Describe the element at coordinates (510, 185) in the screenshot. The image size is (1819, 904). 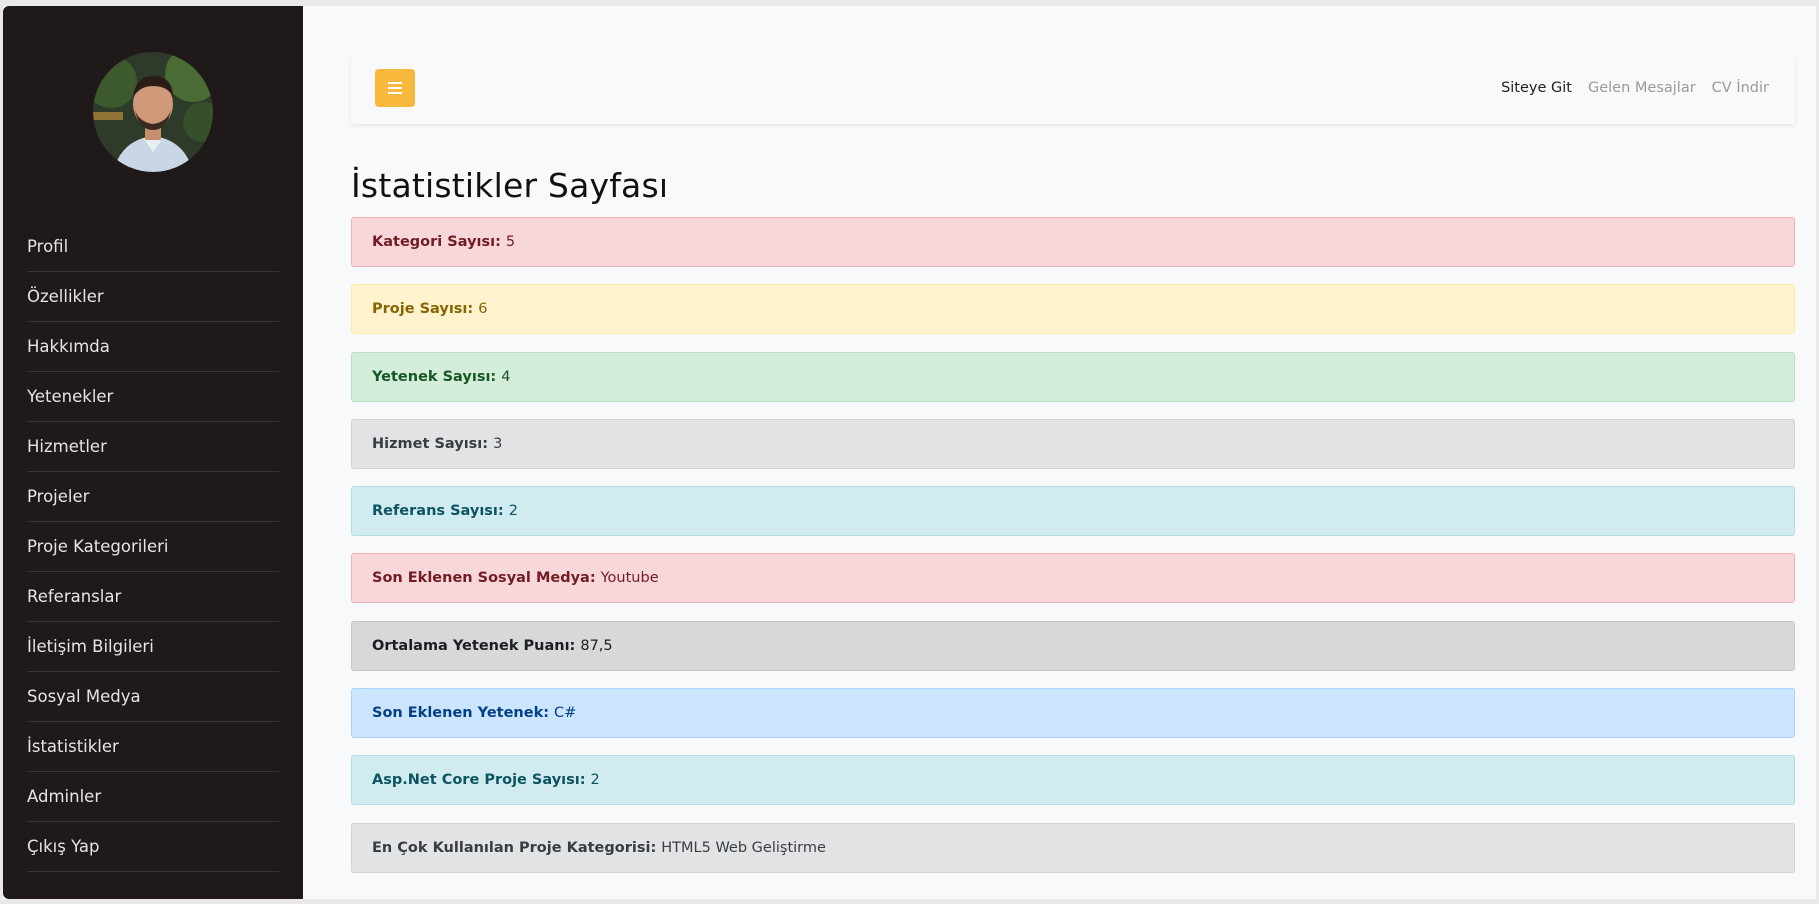
I see `page-title: İstatistikler Sayfası` at that location.